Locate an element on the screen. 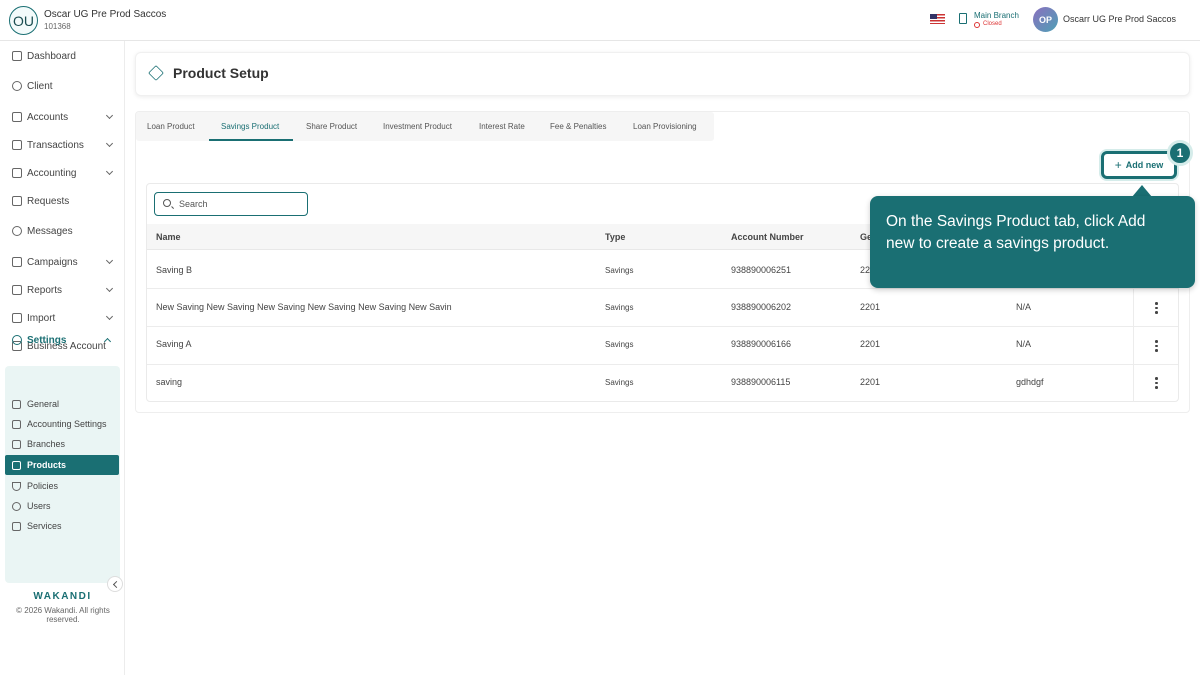 The width and height of the screenshot is (1200, 675). column-header-name: Name is located at coordinates (168, 237).